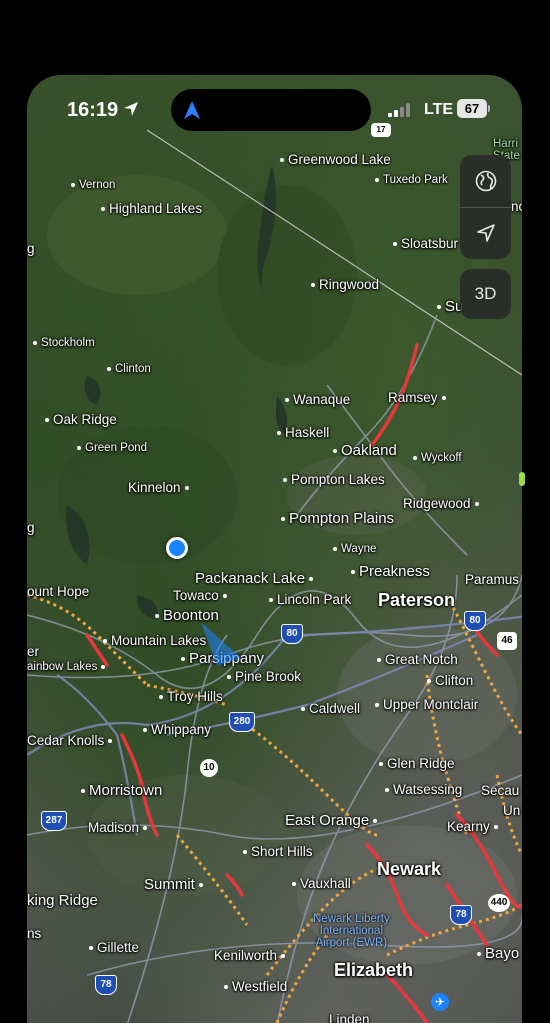  What do you see at coordinates (354, 549) in the screenshot?
I see `place-label-wayne: Wayne` at bounding box center [354, 549].